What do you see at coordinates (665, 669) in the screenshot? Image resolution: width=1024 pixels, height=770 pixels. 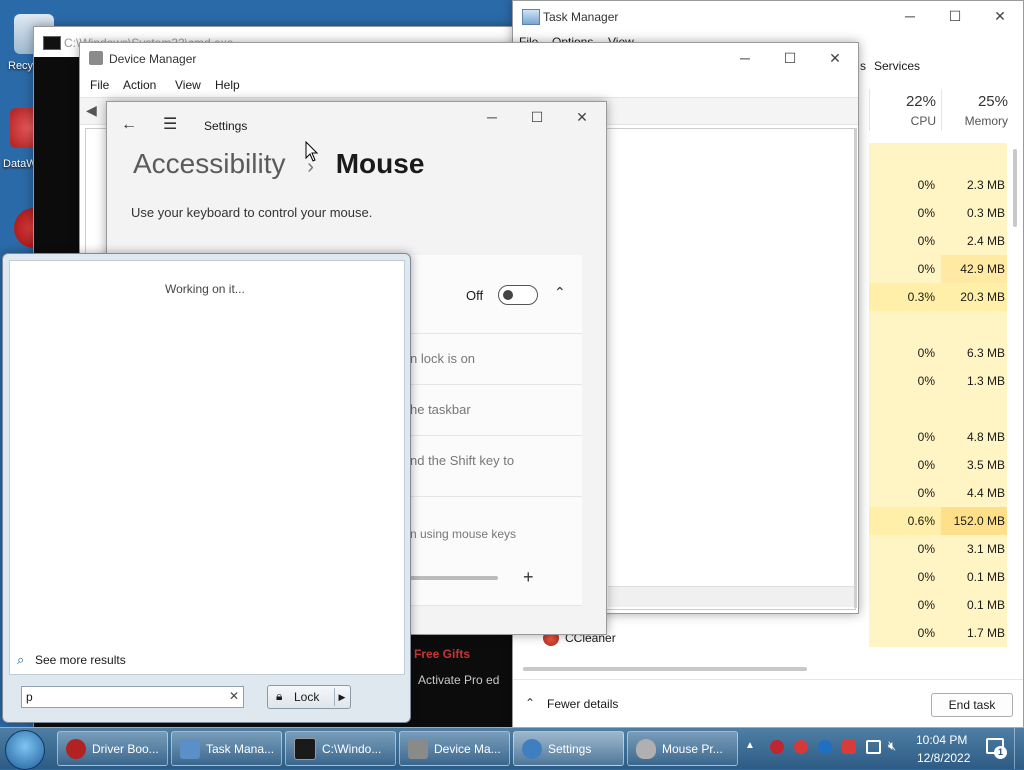 I see `horizontal-scrollbar` at bounding box center [665, 669].